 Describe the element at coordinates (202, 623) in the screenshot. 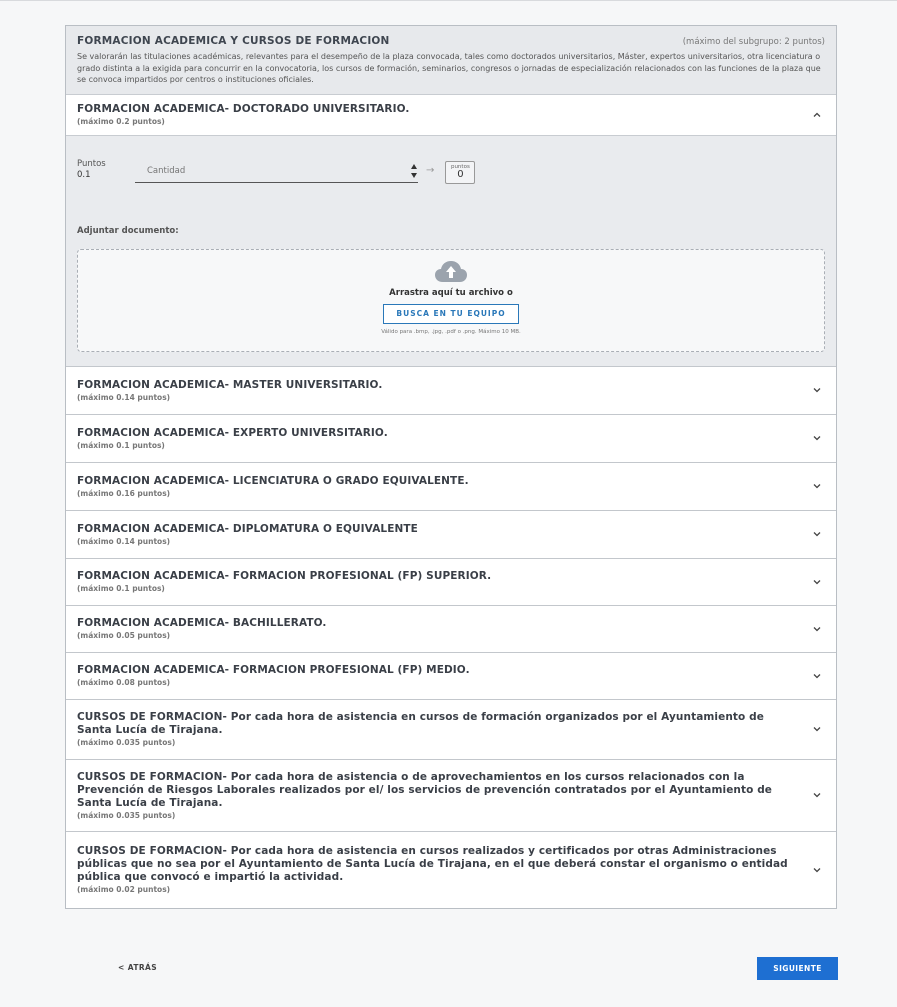

I see `accordion-title: FORMACION ACADEMICA- BACHILLERATO.` at that location.